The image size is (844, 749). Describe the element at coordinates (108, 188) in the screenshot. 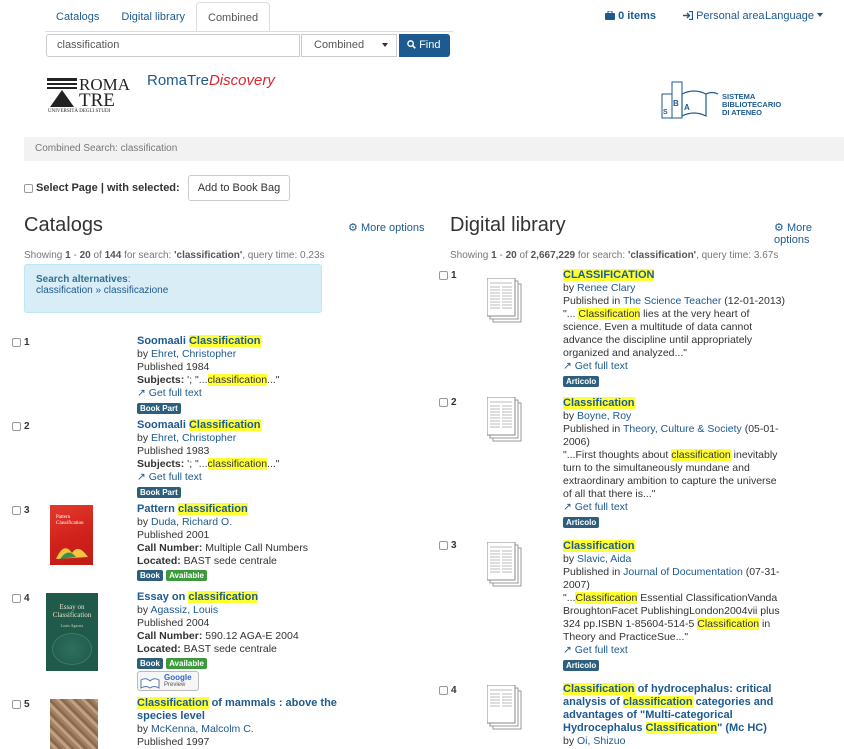

I see `select-page-label: Select Page | with selected:` at that location.